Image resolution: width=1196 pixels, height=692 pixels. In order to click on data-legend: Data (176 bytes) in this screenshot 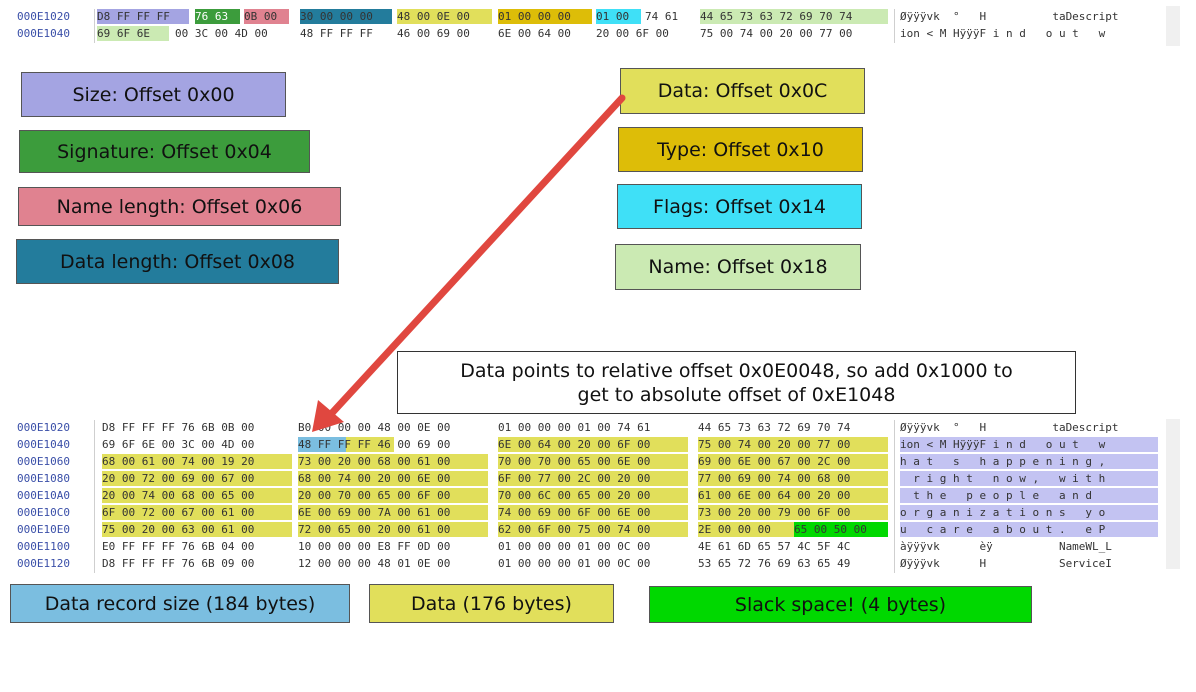, I will do `click(491, 603)`.